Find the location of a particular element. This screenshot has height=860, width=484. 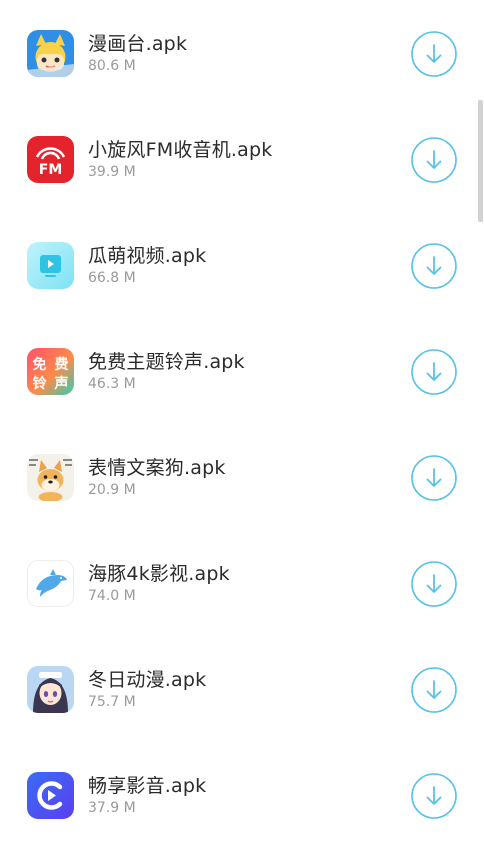

ringtone-glyph: 声 is located at coordinates (61, 383).